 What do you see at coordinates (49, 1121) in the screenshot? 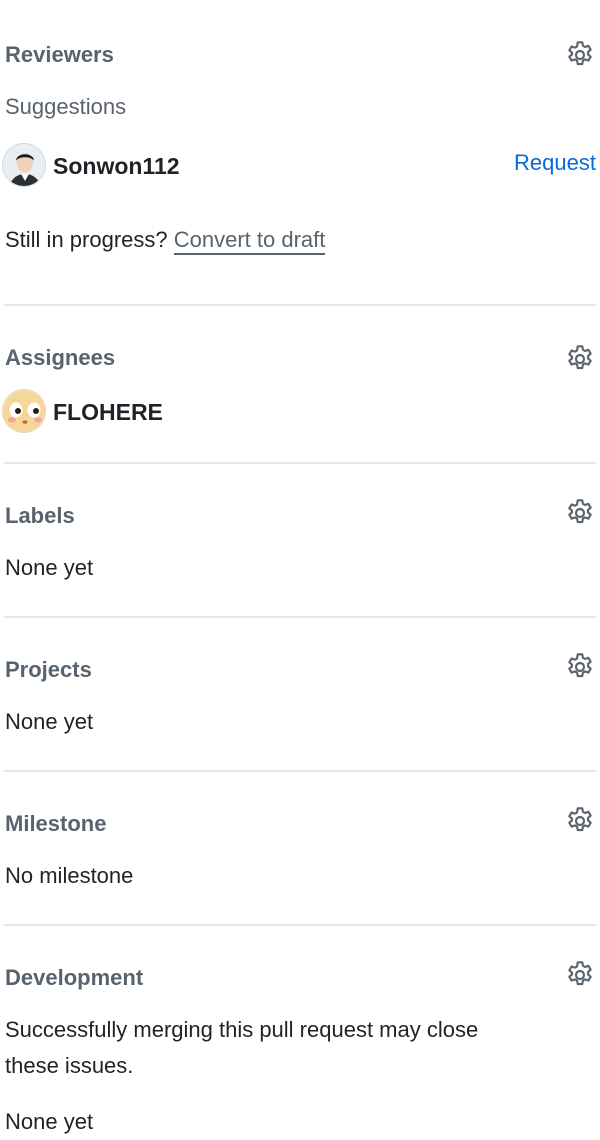
I see `development-value: None yet` at bounding box center [49, 1121].